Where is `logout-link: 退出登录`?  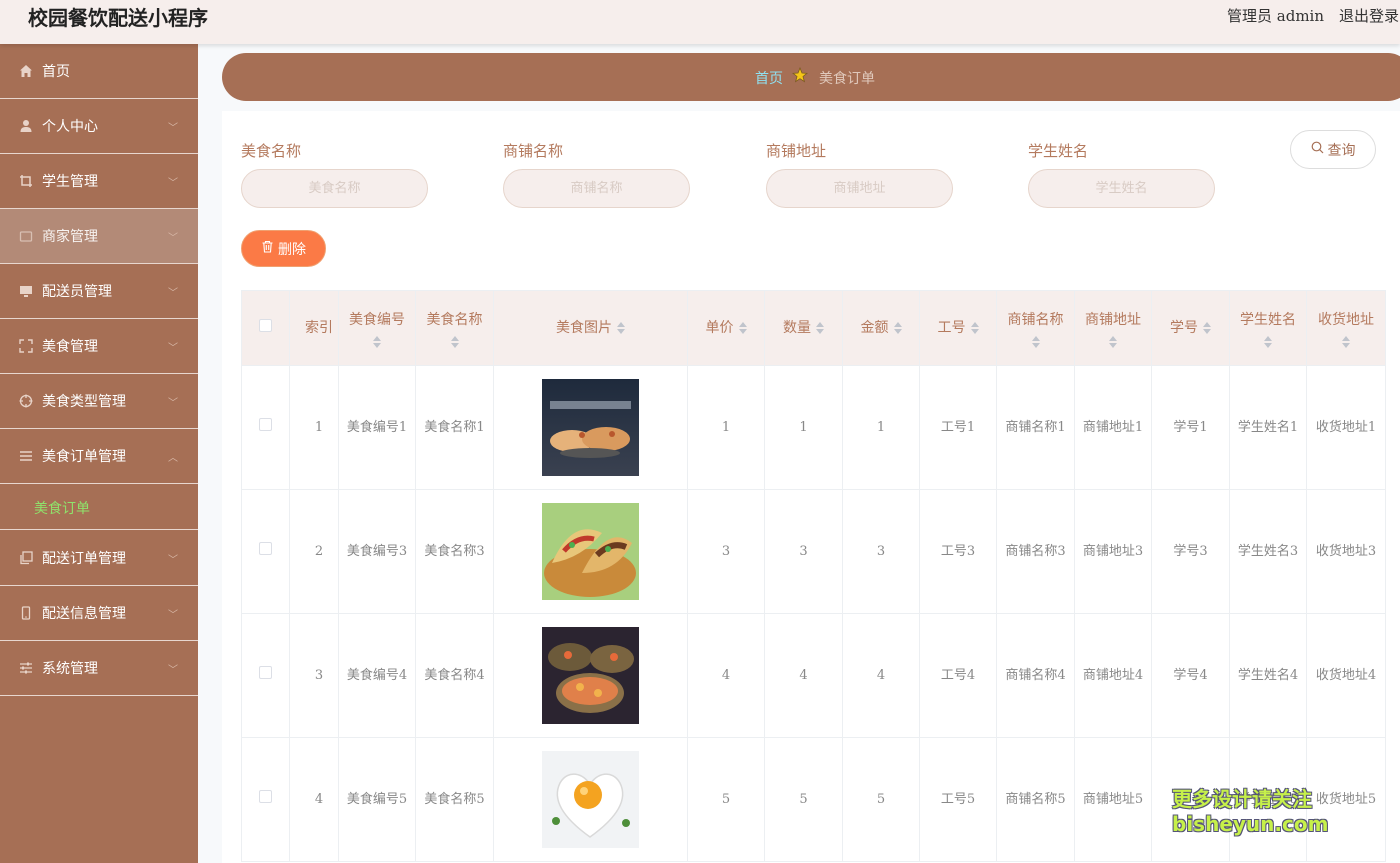 logout-link: 退出登录 is located at coordinates (1369, 15).